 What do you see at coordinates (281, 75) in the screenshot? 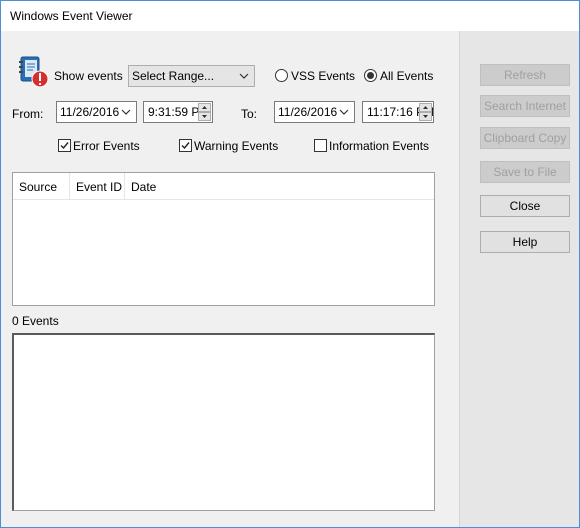
I see `vss-events-radio` at bounding box center [281, 75].